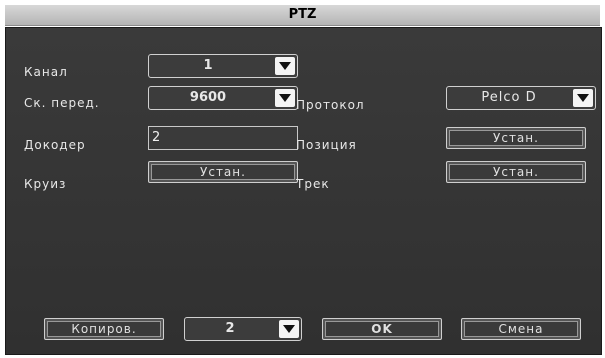 The image size is (605, 358). Describe the element at coordinates (382, 329) in the screenshot. I see `ok-button: OK` at that location.